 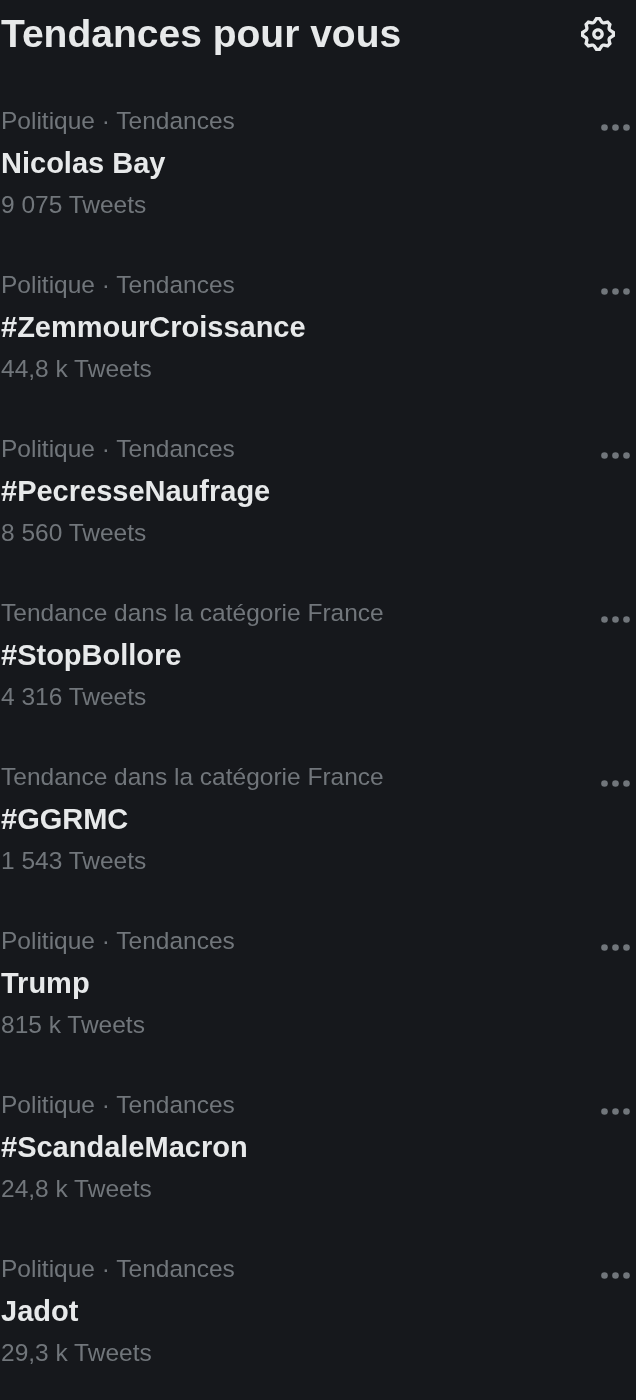 I want to click on trend-name: Trump, so click(x=45, y=983).